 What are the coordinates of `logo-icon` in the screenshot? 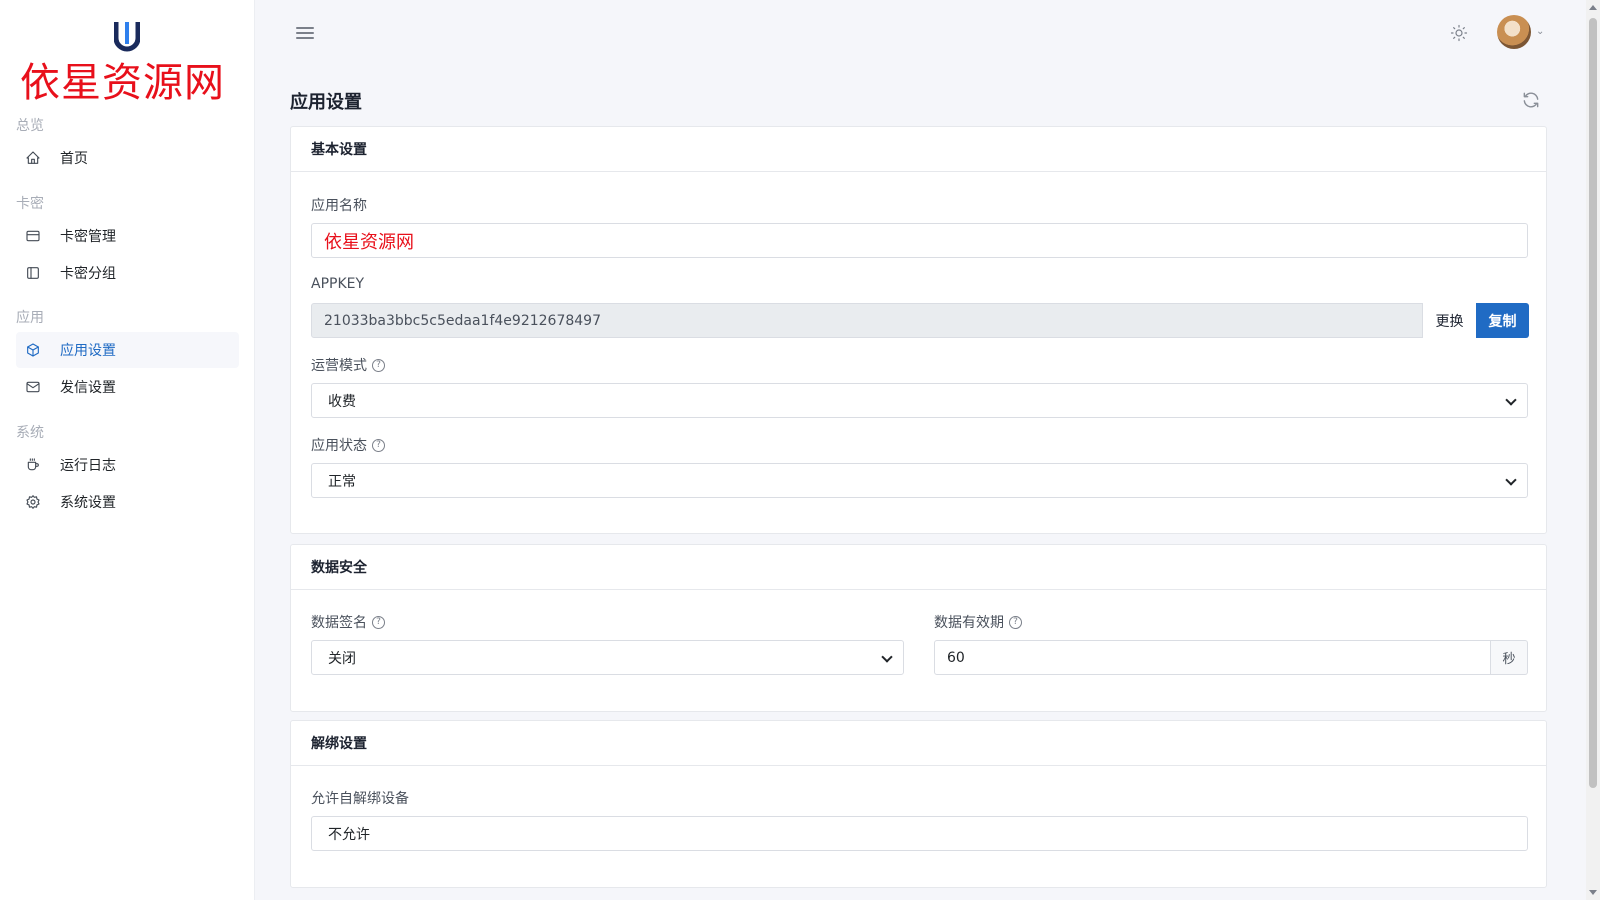 It's located at (127, 37).